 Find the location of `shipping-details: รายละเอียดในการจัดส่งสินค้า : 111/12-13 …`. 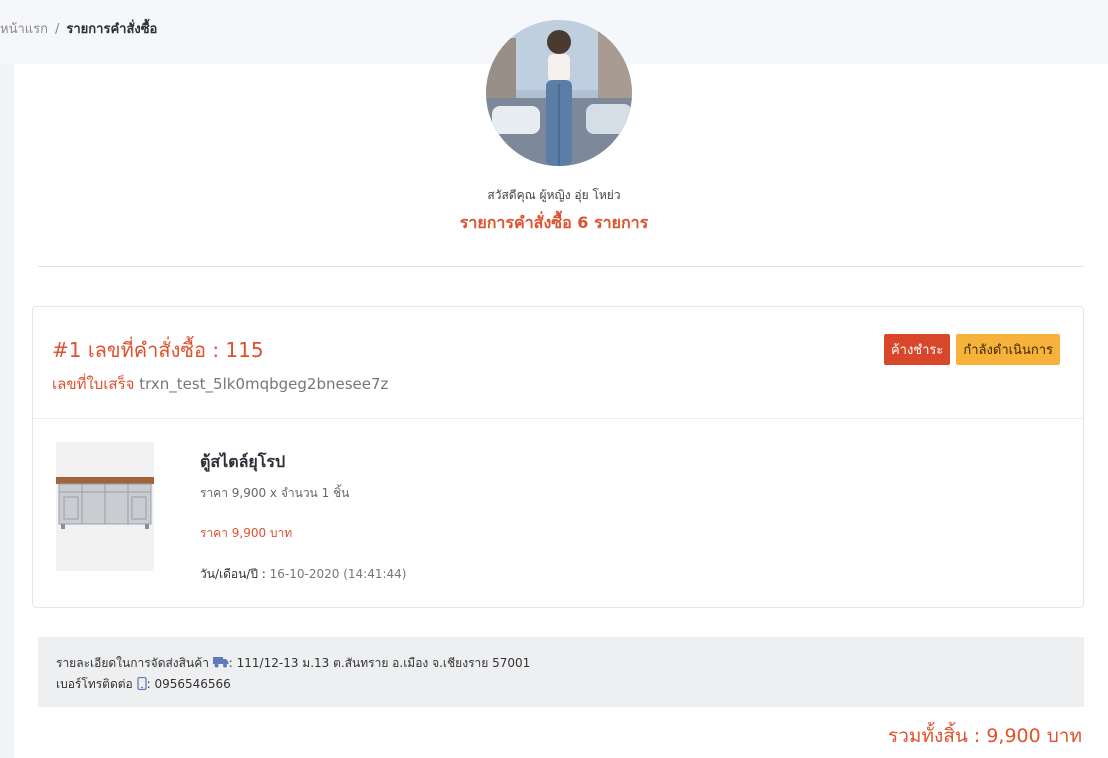

shipping-details: รายละเอียดในการจัดส่งสินค้า : 111/12-13 … is located at coordinates (561, 672).